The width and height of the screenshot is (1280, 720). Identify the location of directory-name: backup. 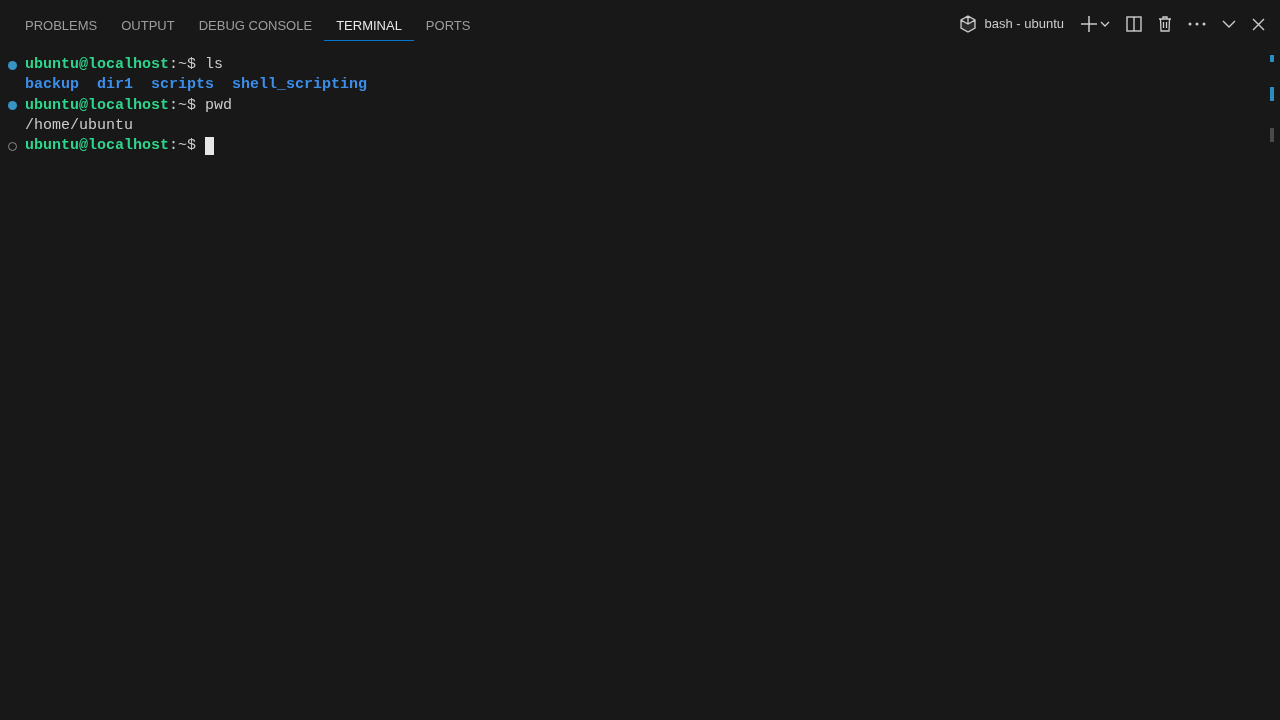
(52, 85).